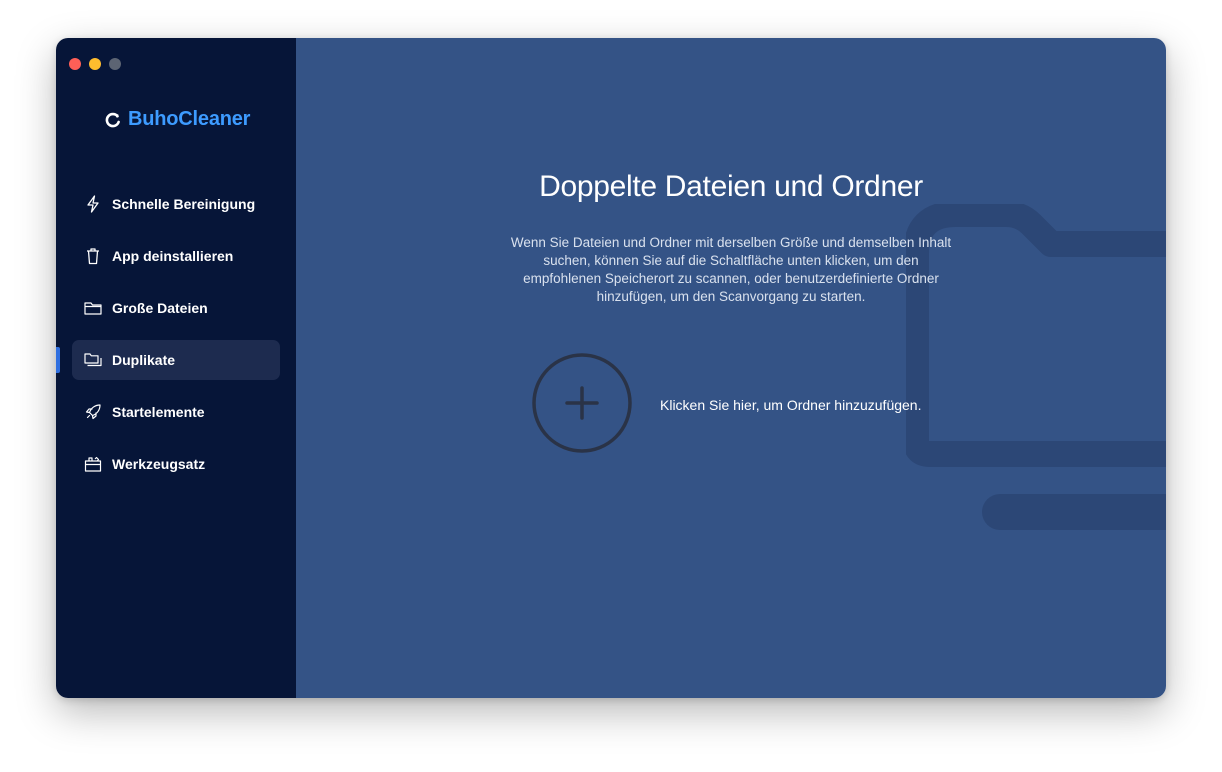 This screenshot has height=772, width=1222. I want to click on zoom-window-button, so click(115, 64).